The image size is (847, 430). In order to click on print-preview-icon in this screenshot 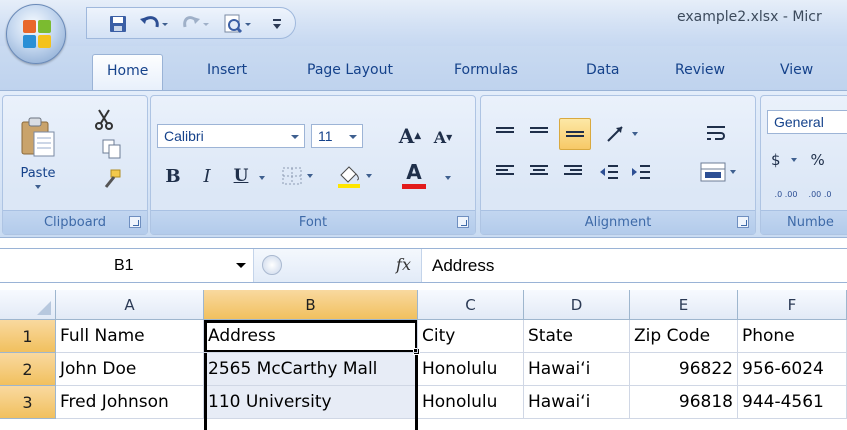, I will do `click(238, 24)`.